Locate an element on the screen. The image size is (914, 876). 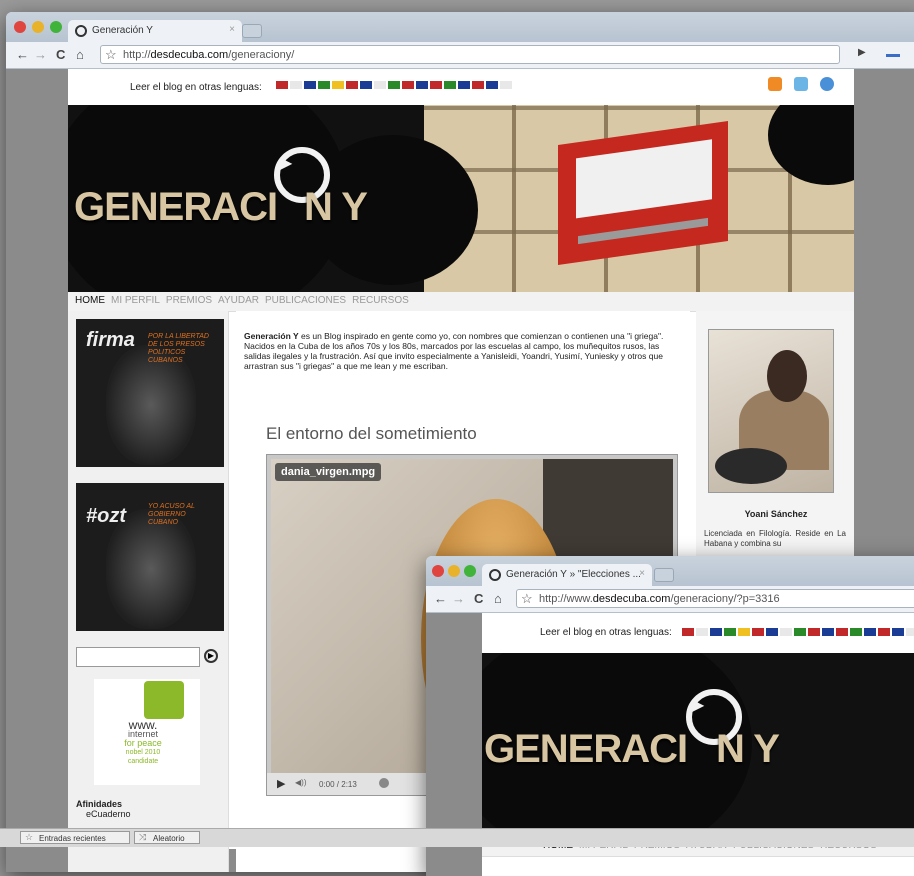
nav-item-publicaciones: PUBLICACIONES is located at coordinates (305, 299).